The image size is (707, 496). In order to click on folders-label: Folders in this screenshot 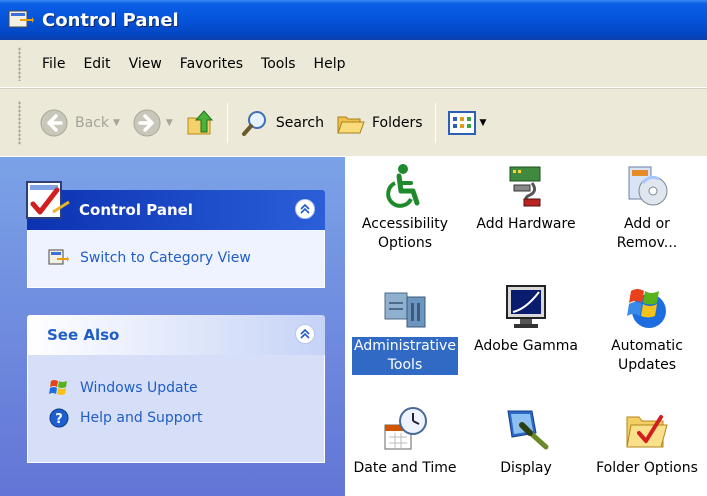, I will do `click(397, 122)`.